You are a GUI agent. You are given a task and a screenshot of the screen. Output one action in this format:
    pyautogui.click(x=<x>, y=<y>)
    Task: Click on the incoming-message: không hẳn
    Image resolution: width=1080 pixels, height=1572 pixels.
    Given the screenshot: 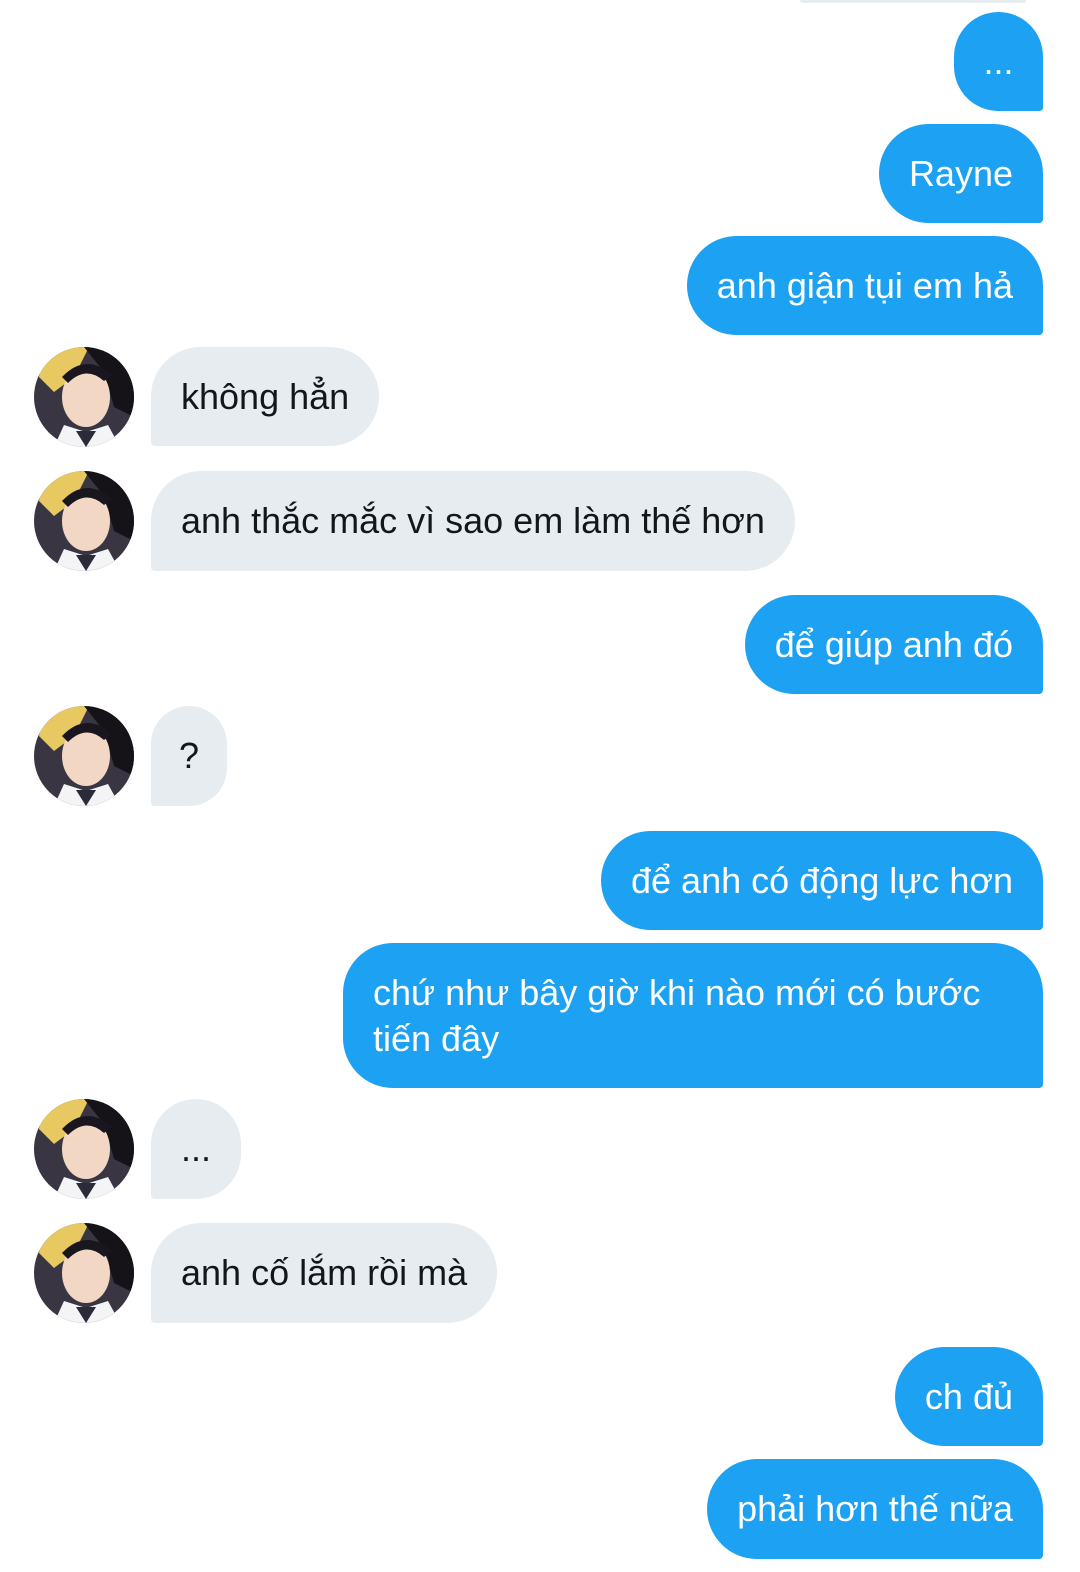 What is the action you would take?
    pyautogui.click(x=265, y=396)
    